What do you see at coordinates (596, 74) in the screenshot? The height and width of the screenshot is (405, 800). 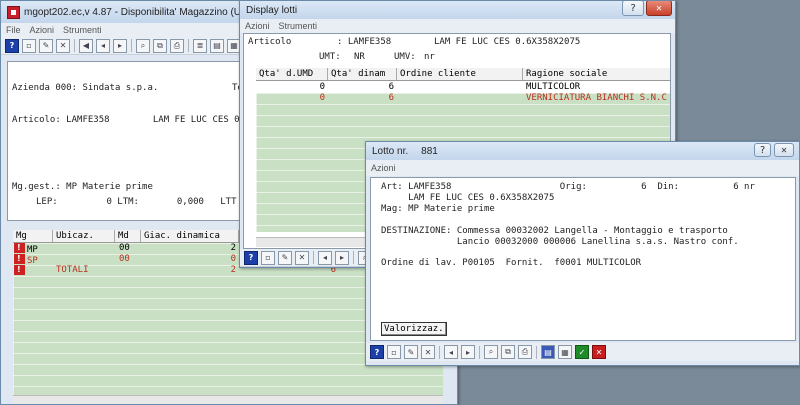 I see `col-ragione-sociale: Ragione sociale` at bounding box center [596, 74].